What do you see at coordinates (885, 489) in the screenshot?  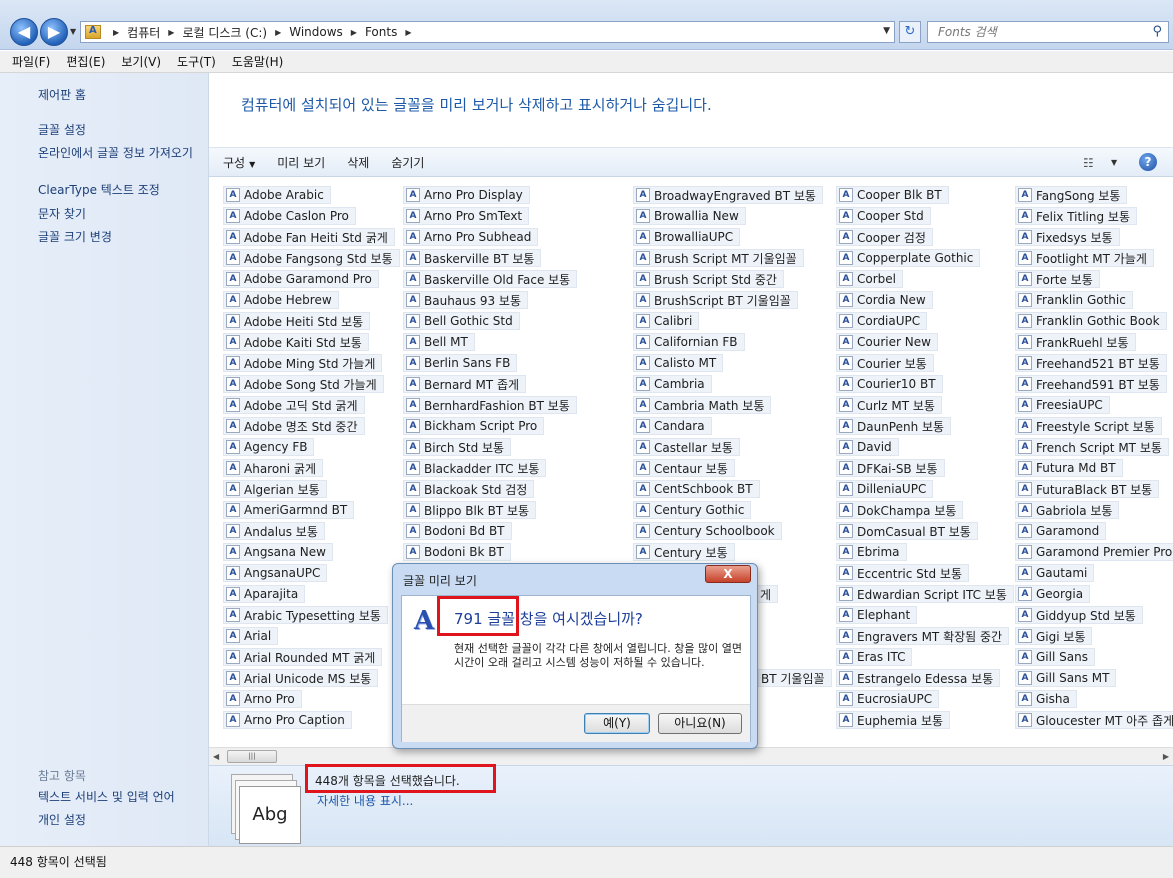 I see `font-item: A DilleniaUPC` at bounding box center [885, 489].